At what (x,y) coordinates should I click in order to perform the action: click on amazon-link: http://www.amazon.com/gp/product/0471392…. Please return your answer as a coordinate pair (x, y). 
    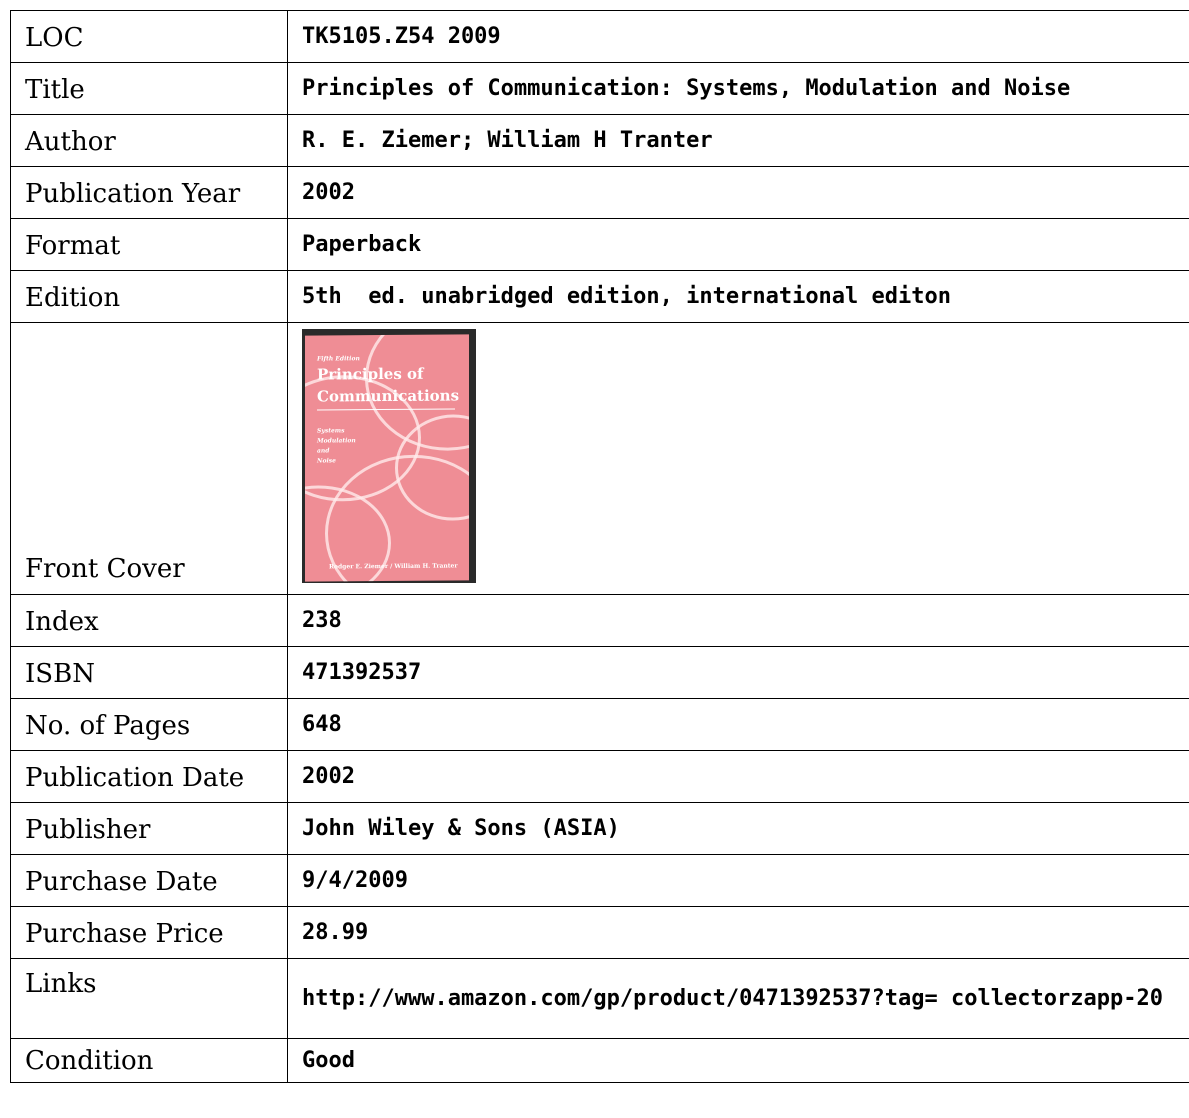
    Looking at the image, I should click on (738, 998).